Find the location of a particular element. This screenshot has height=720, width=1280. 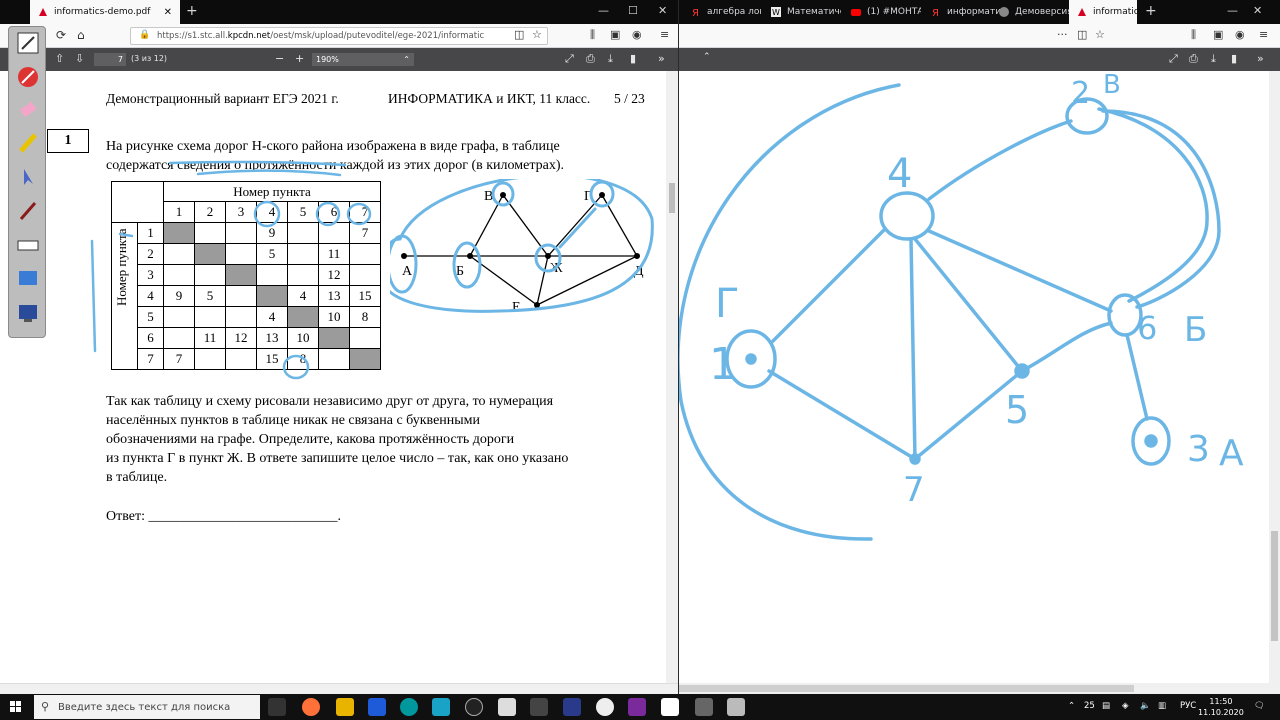

app-icon-network is located at coordinates (572, 707).